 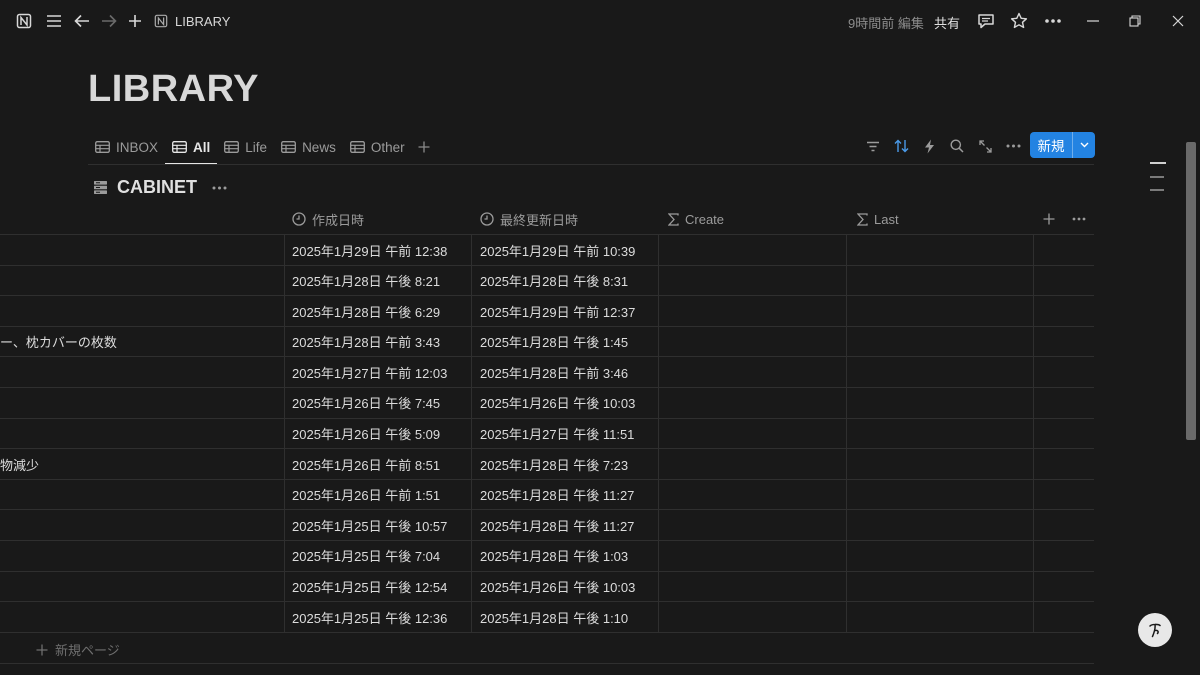 What do you see at coordinates (377, 147) in the screenshot?
I see `tab-other: Other` at bounding box center [377, 147].